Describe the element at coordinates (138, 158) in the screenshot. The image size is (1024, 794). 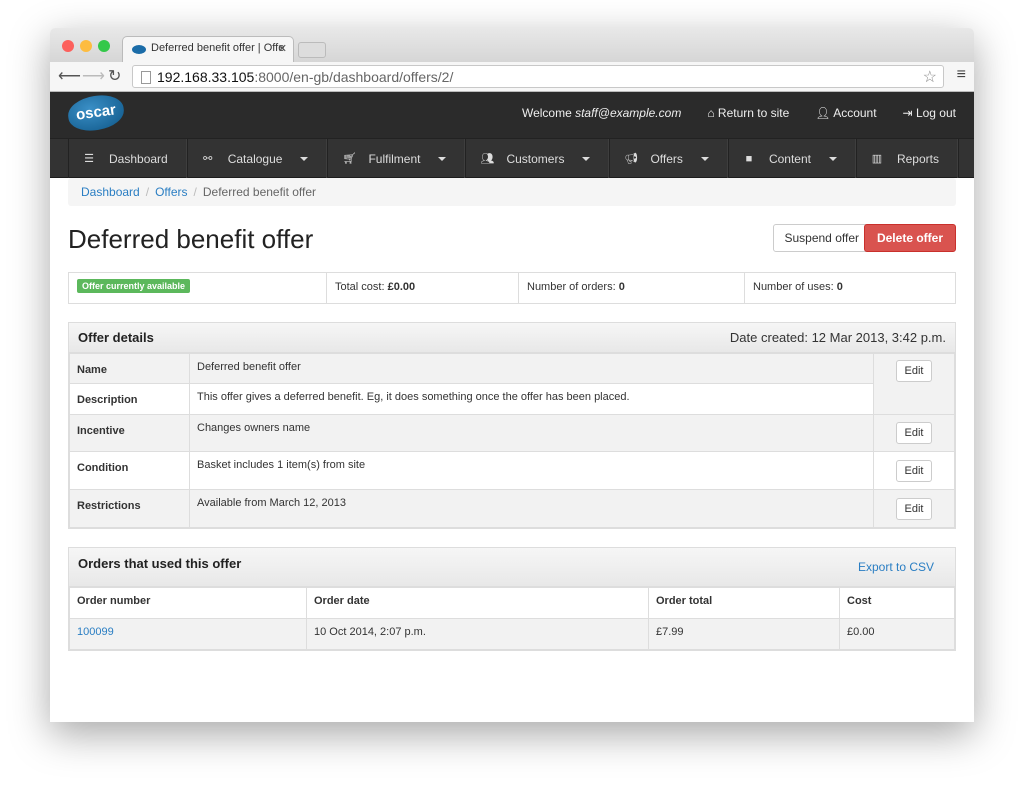
I see `nav-label: Dashboard` at that location.